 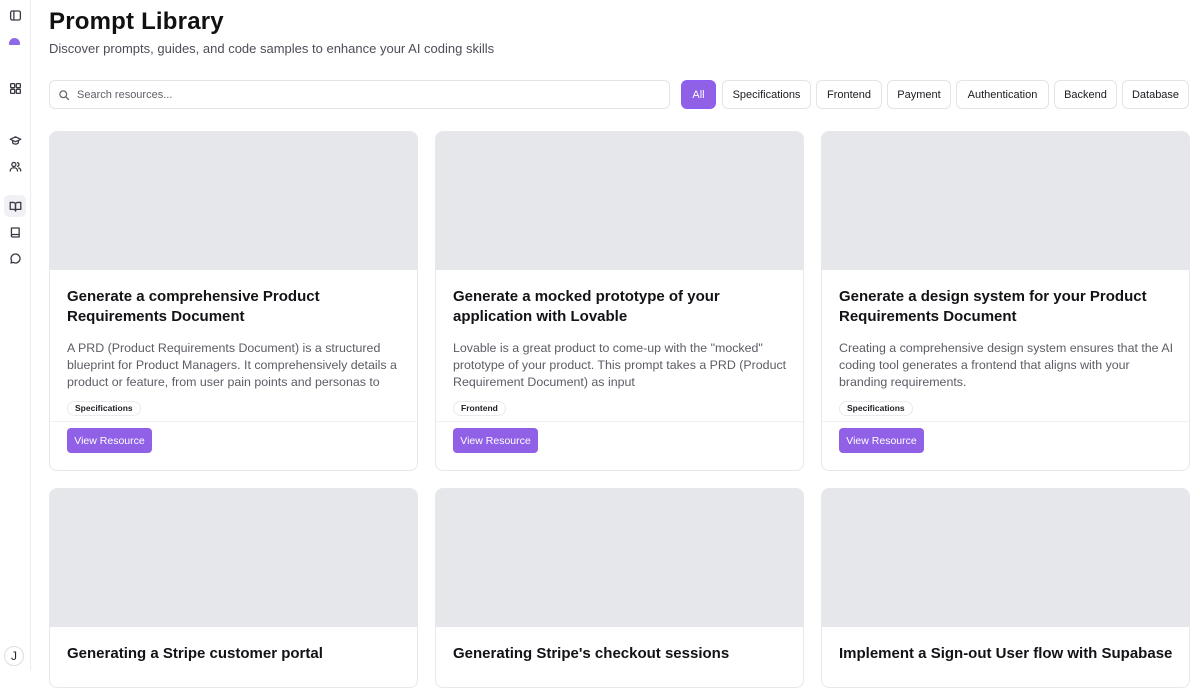 What do you see at coordinates (357, 94) in the screenshot?
I see `search-input` at bounding box center [357, 94].